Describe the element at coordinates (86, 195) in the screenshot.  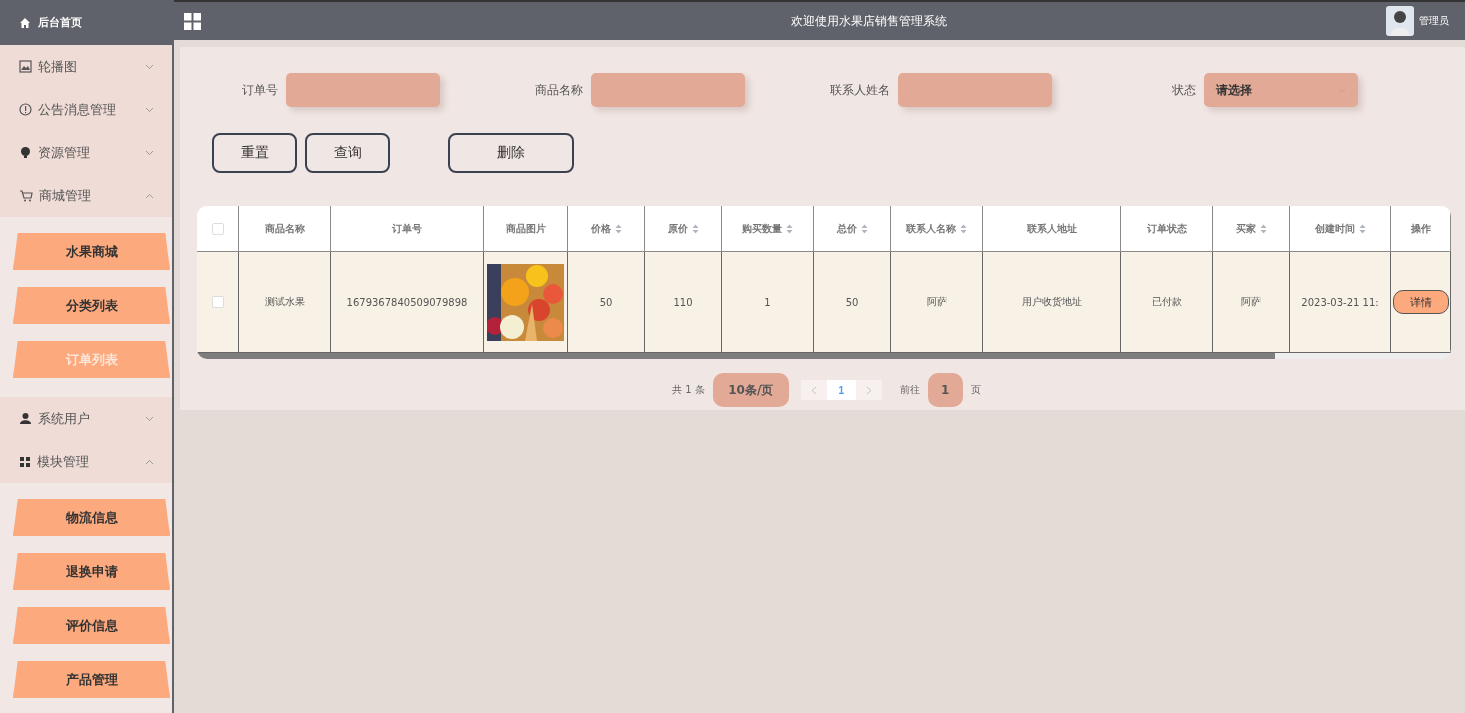
I see `sidebar-menu-item: 商城管理` at that location.